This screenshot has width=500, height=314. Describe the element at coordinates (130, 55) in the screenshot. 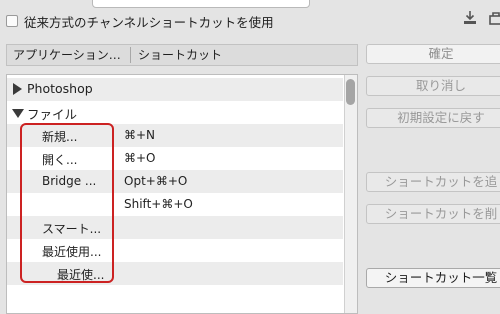

I see `column-divider` at that location.